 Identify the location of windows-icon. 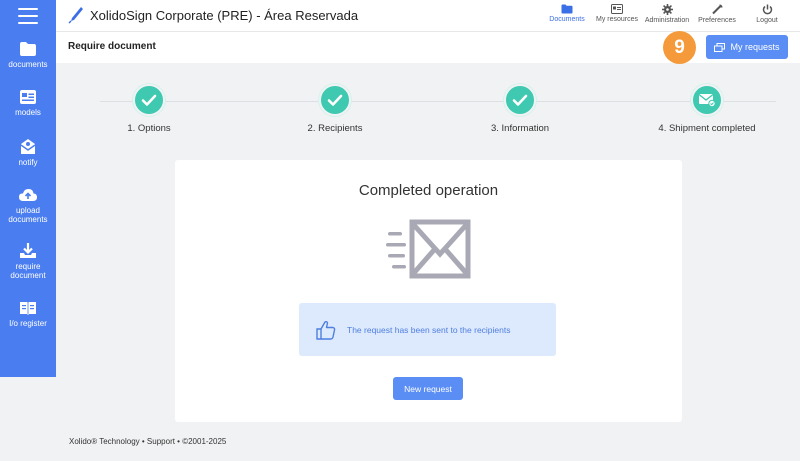
(720, 47).